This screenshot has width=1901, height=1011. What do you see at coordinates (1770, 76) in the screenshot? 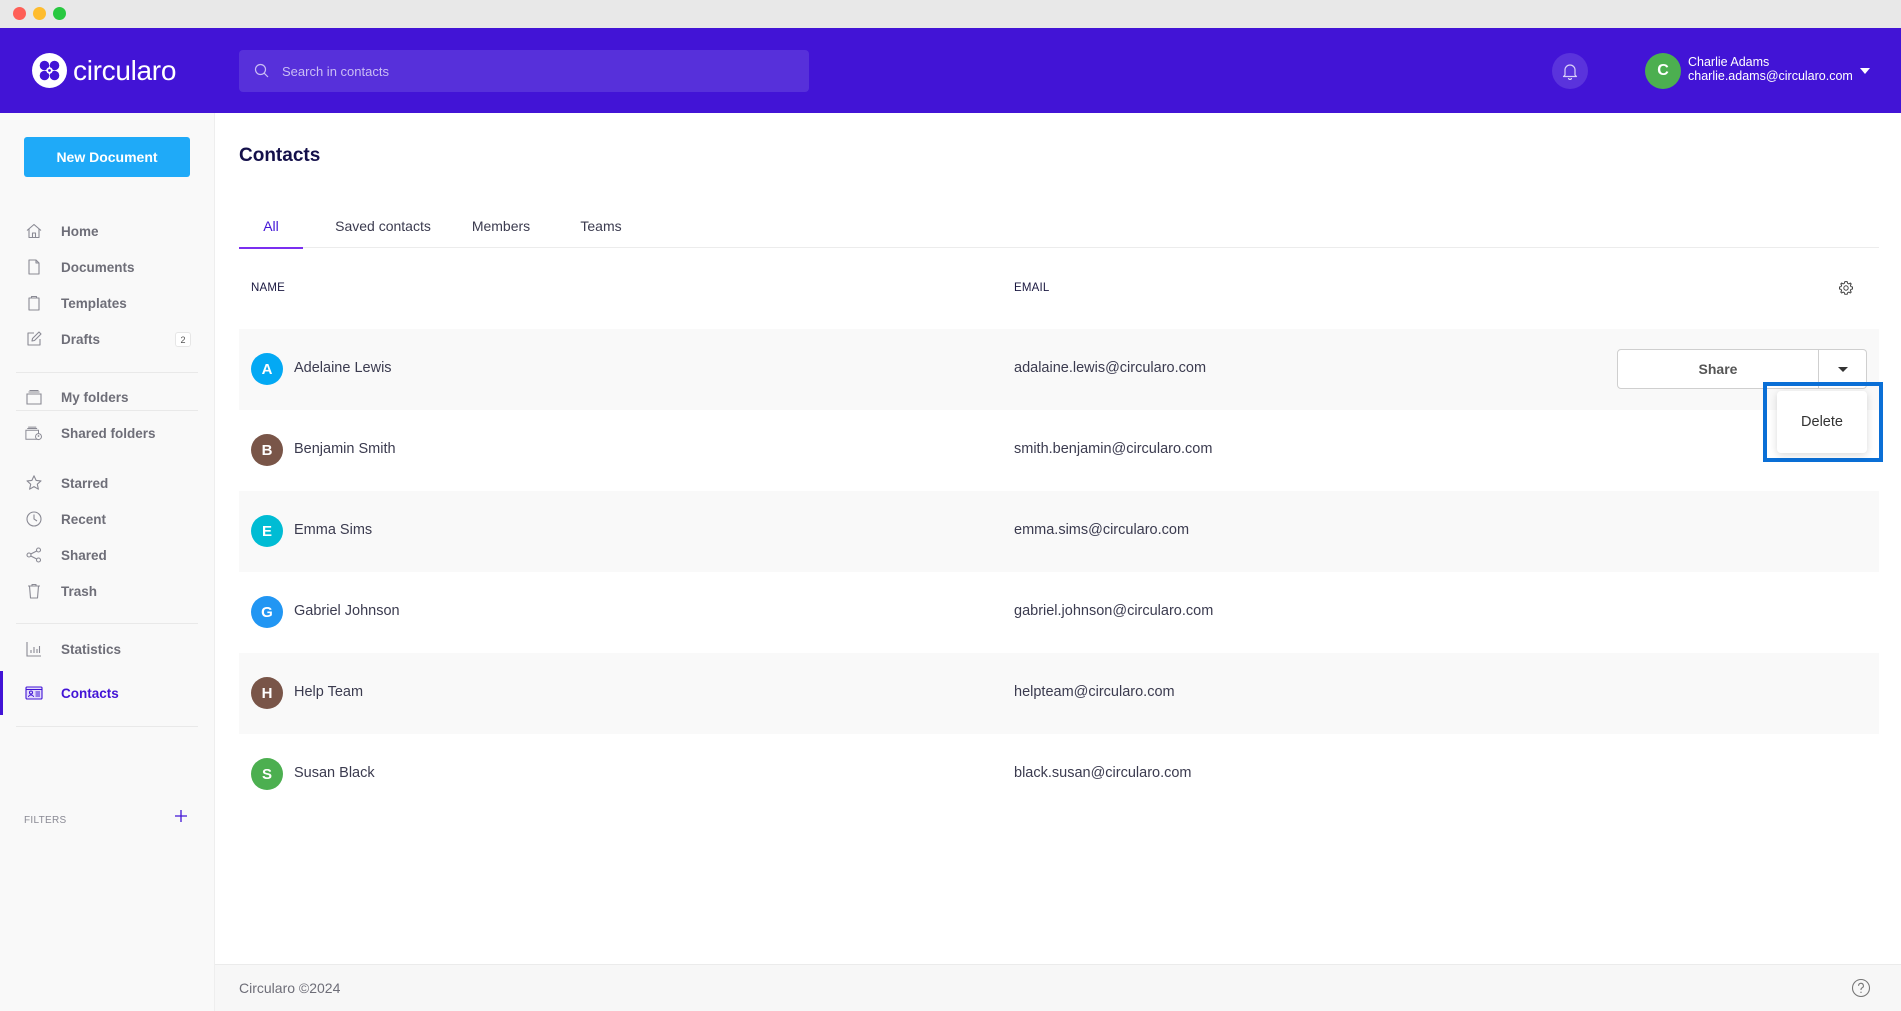
I see `user-email: charlie.adams@circularo.com` at bounding box center [1770, 76].